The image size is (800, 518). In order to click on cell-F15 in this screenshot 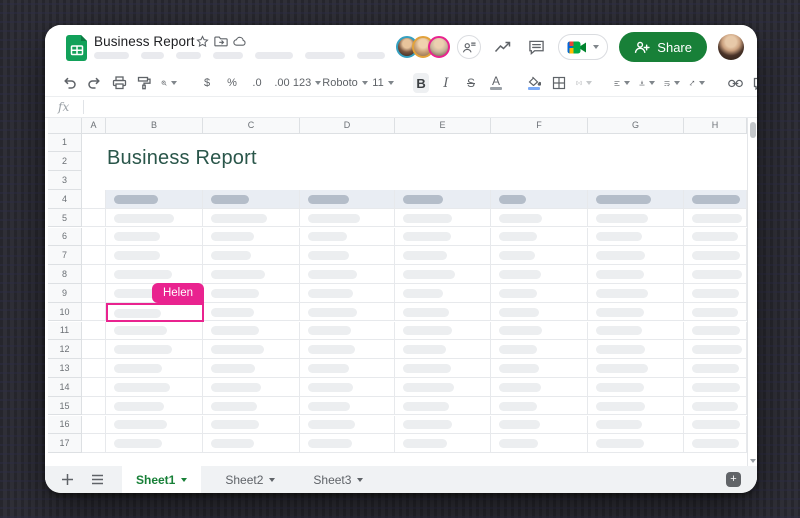, I will do `click(539, 406)`.